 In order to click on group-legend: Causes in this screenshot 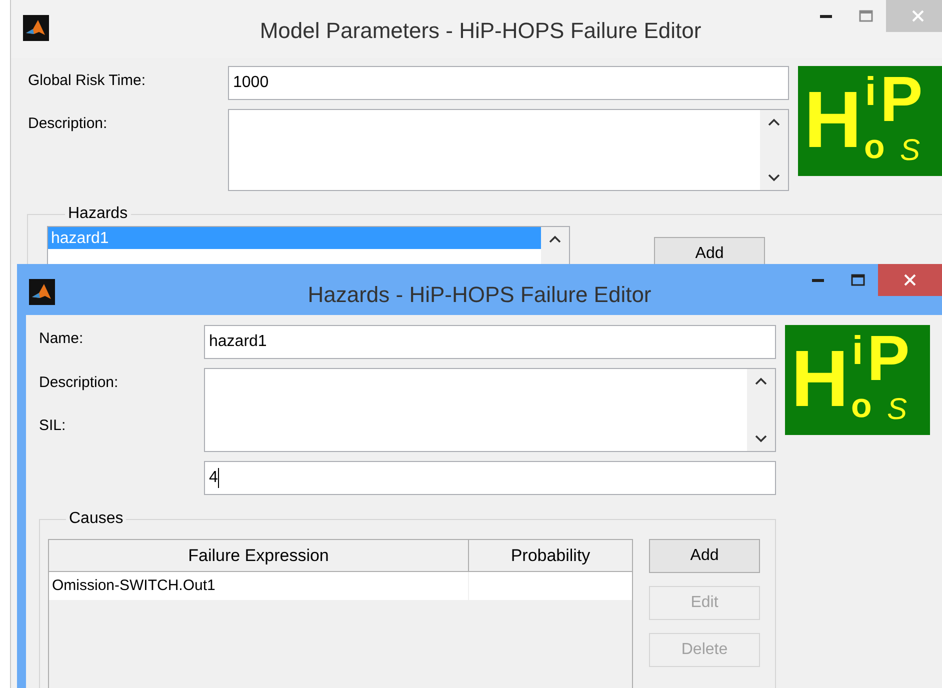, I will do `click(96, 519)`.